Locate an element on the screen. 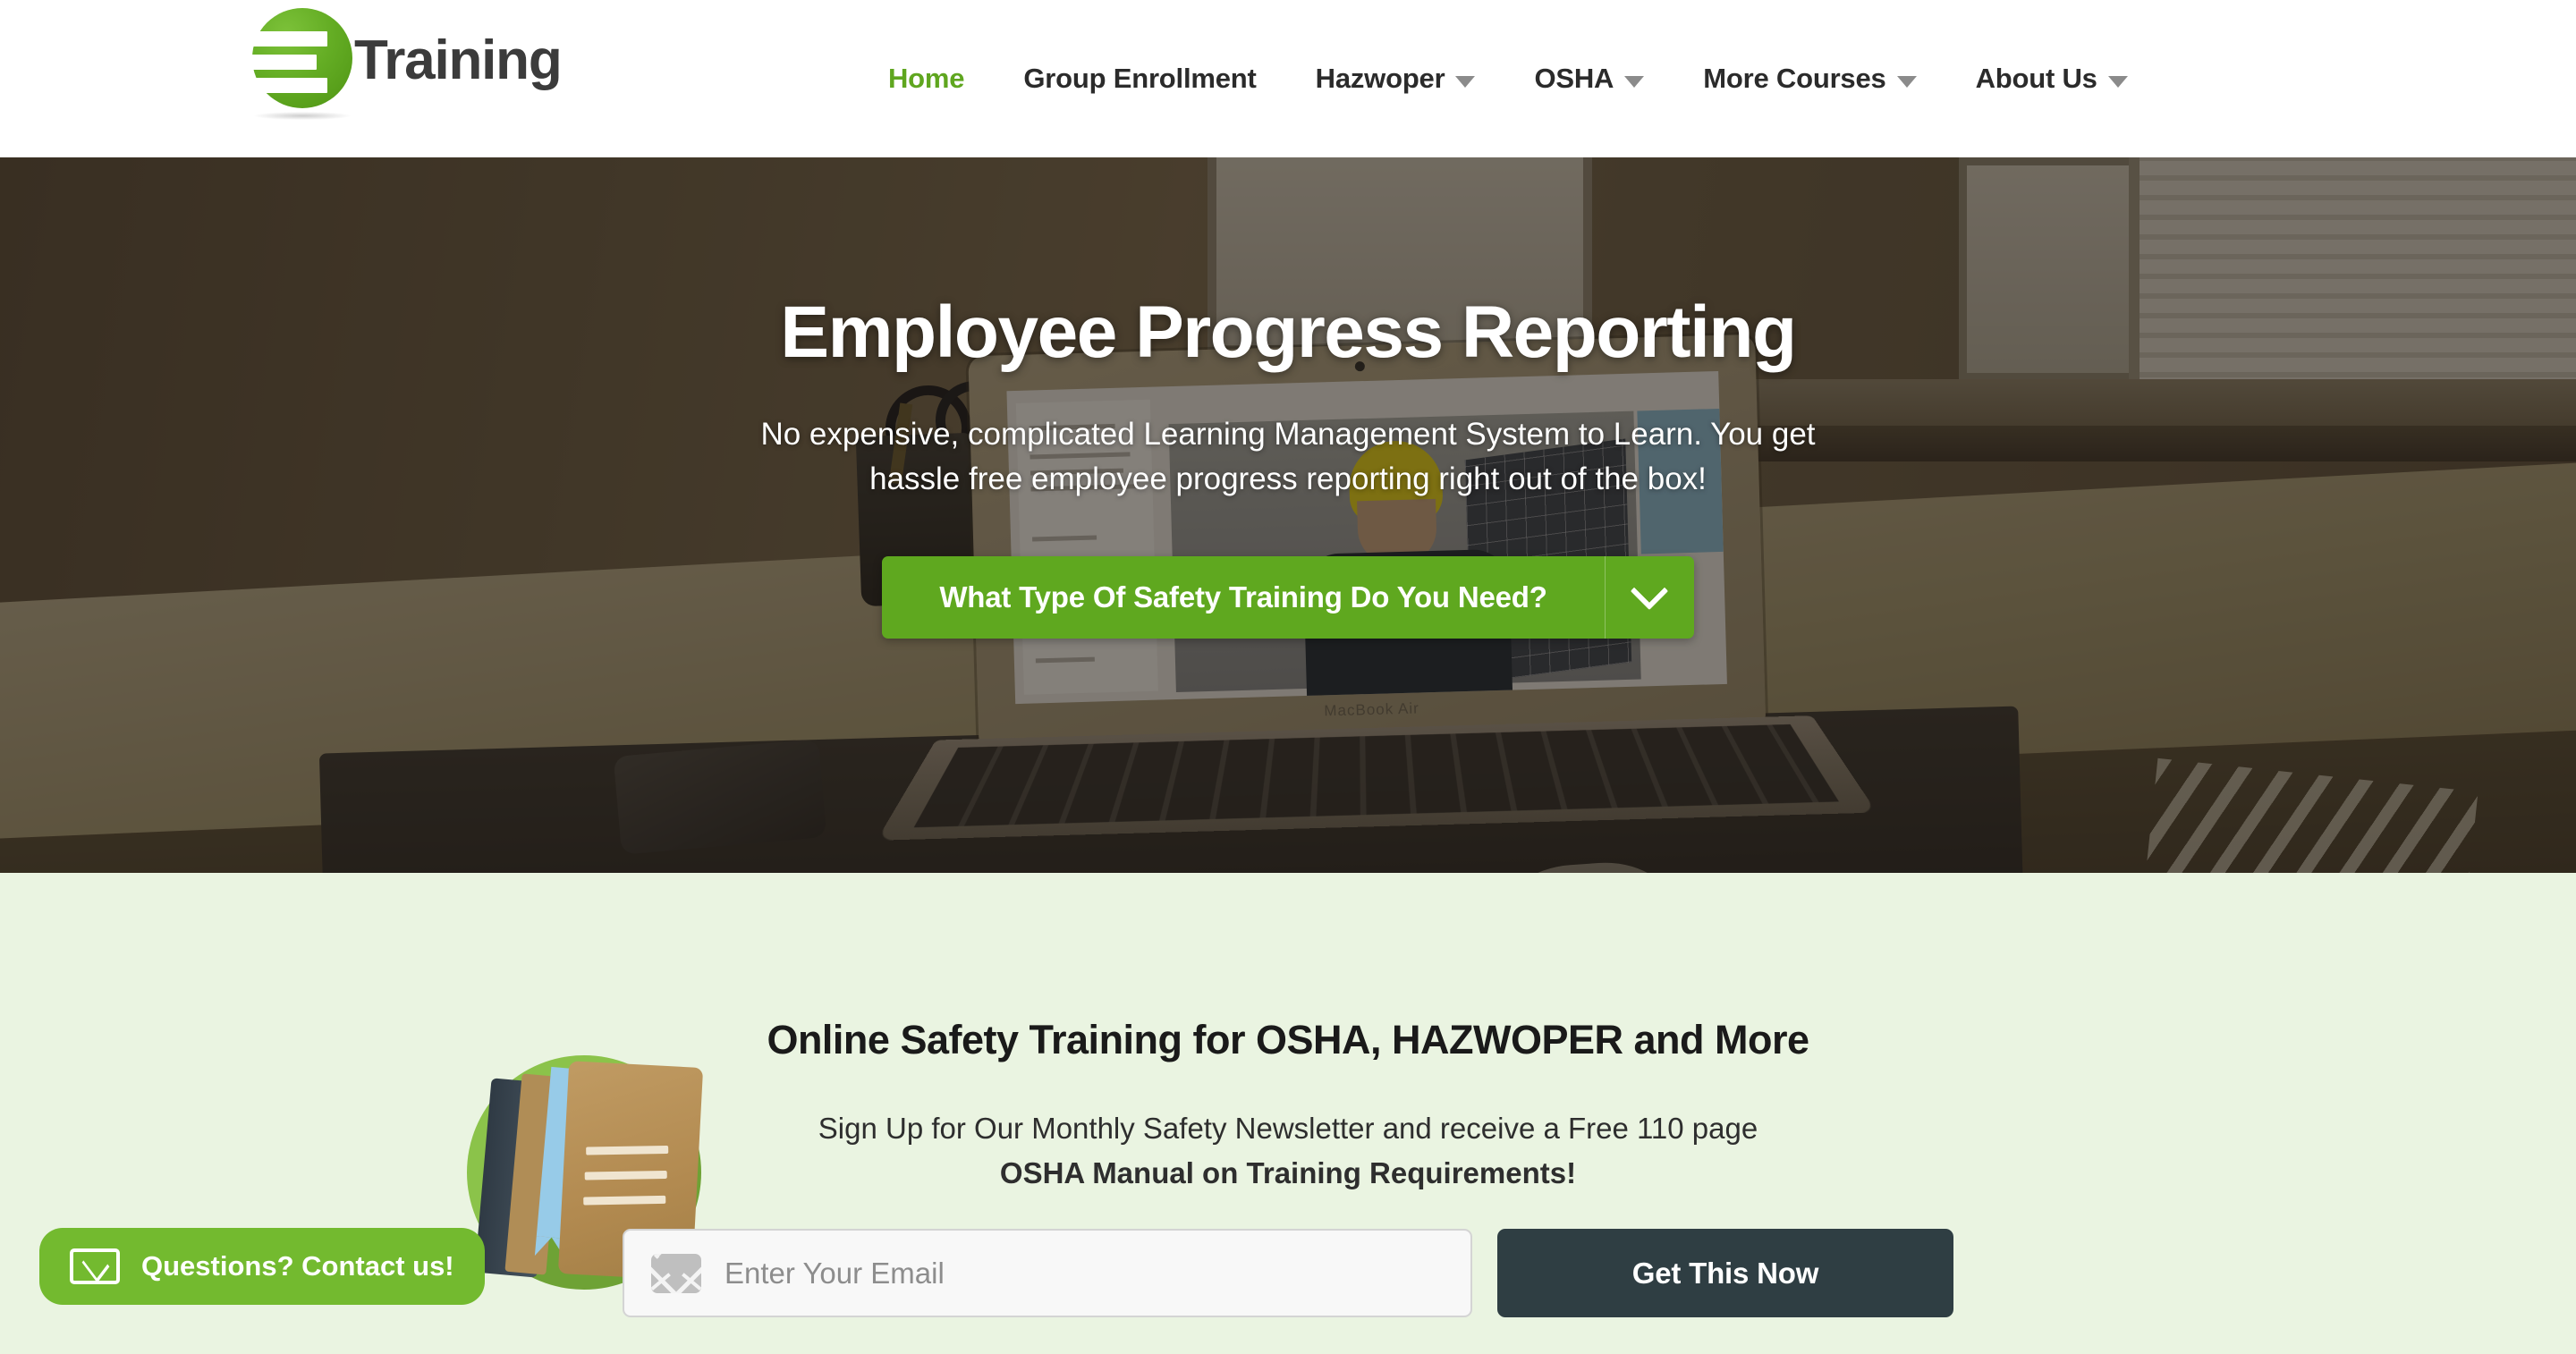 The height and width of the screenshot is (1354, 2576). nav-item-osha: OSHA is located at coordinates (1589, 78).